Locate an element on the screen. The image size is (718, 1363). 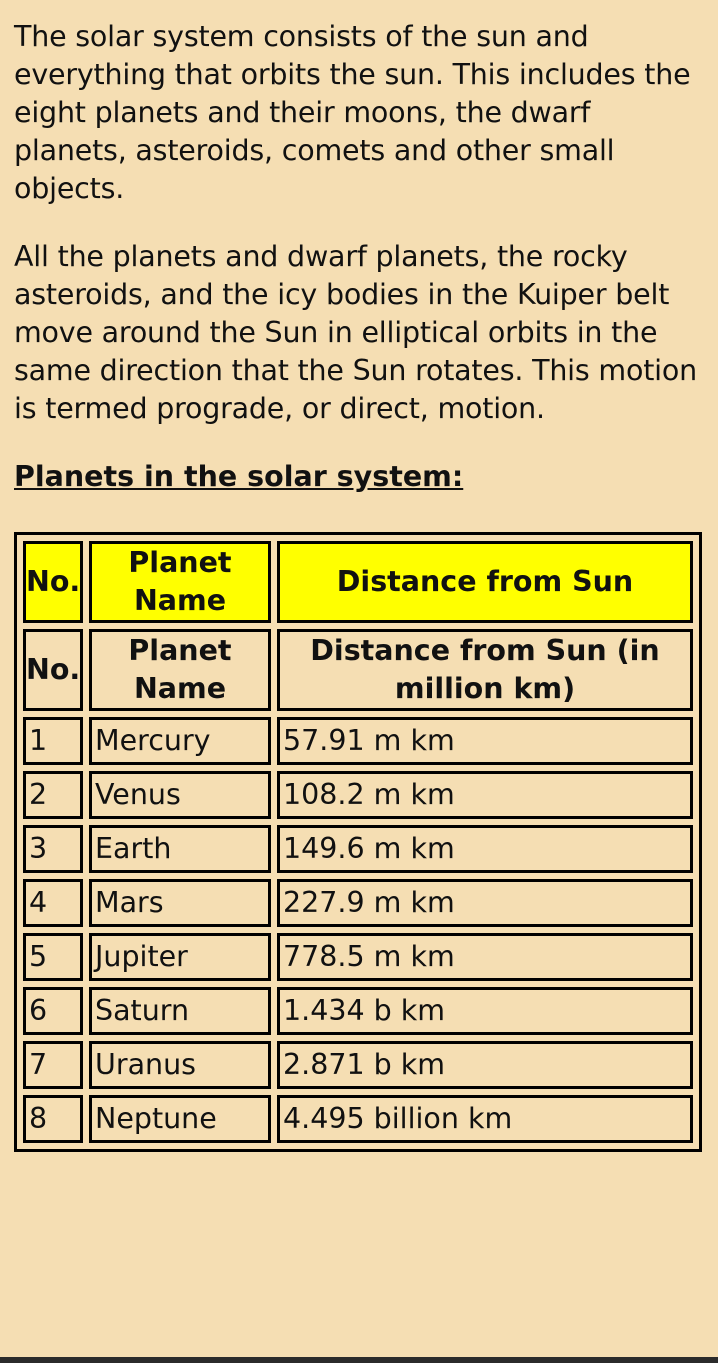
table-row: 1 Mercury 57.91 m km is located at coordinates (358, 741).